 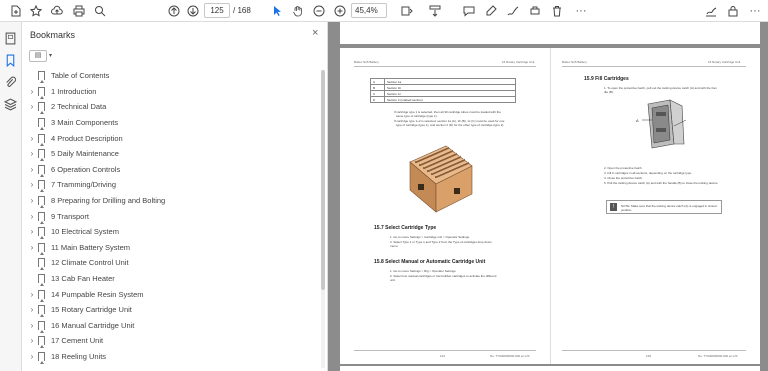 I want to click on bookmark-scrollbar, so click(x=323, y=219).